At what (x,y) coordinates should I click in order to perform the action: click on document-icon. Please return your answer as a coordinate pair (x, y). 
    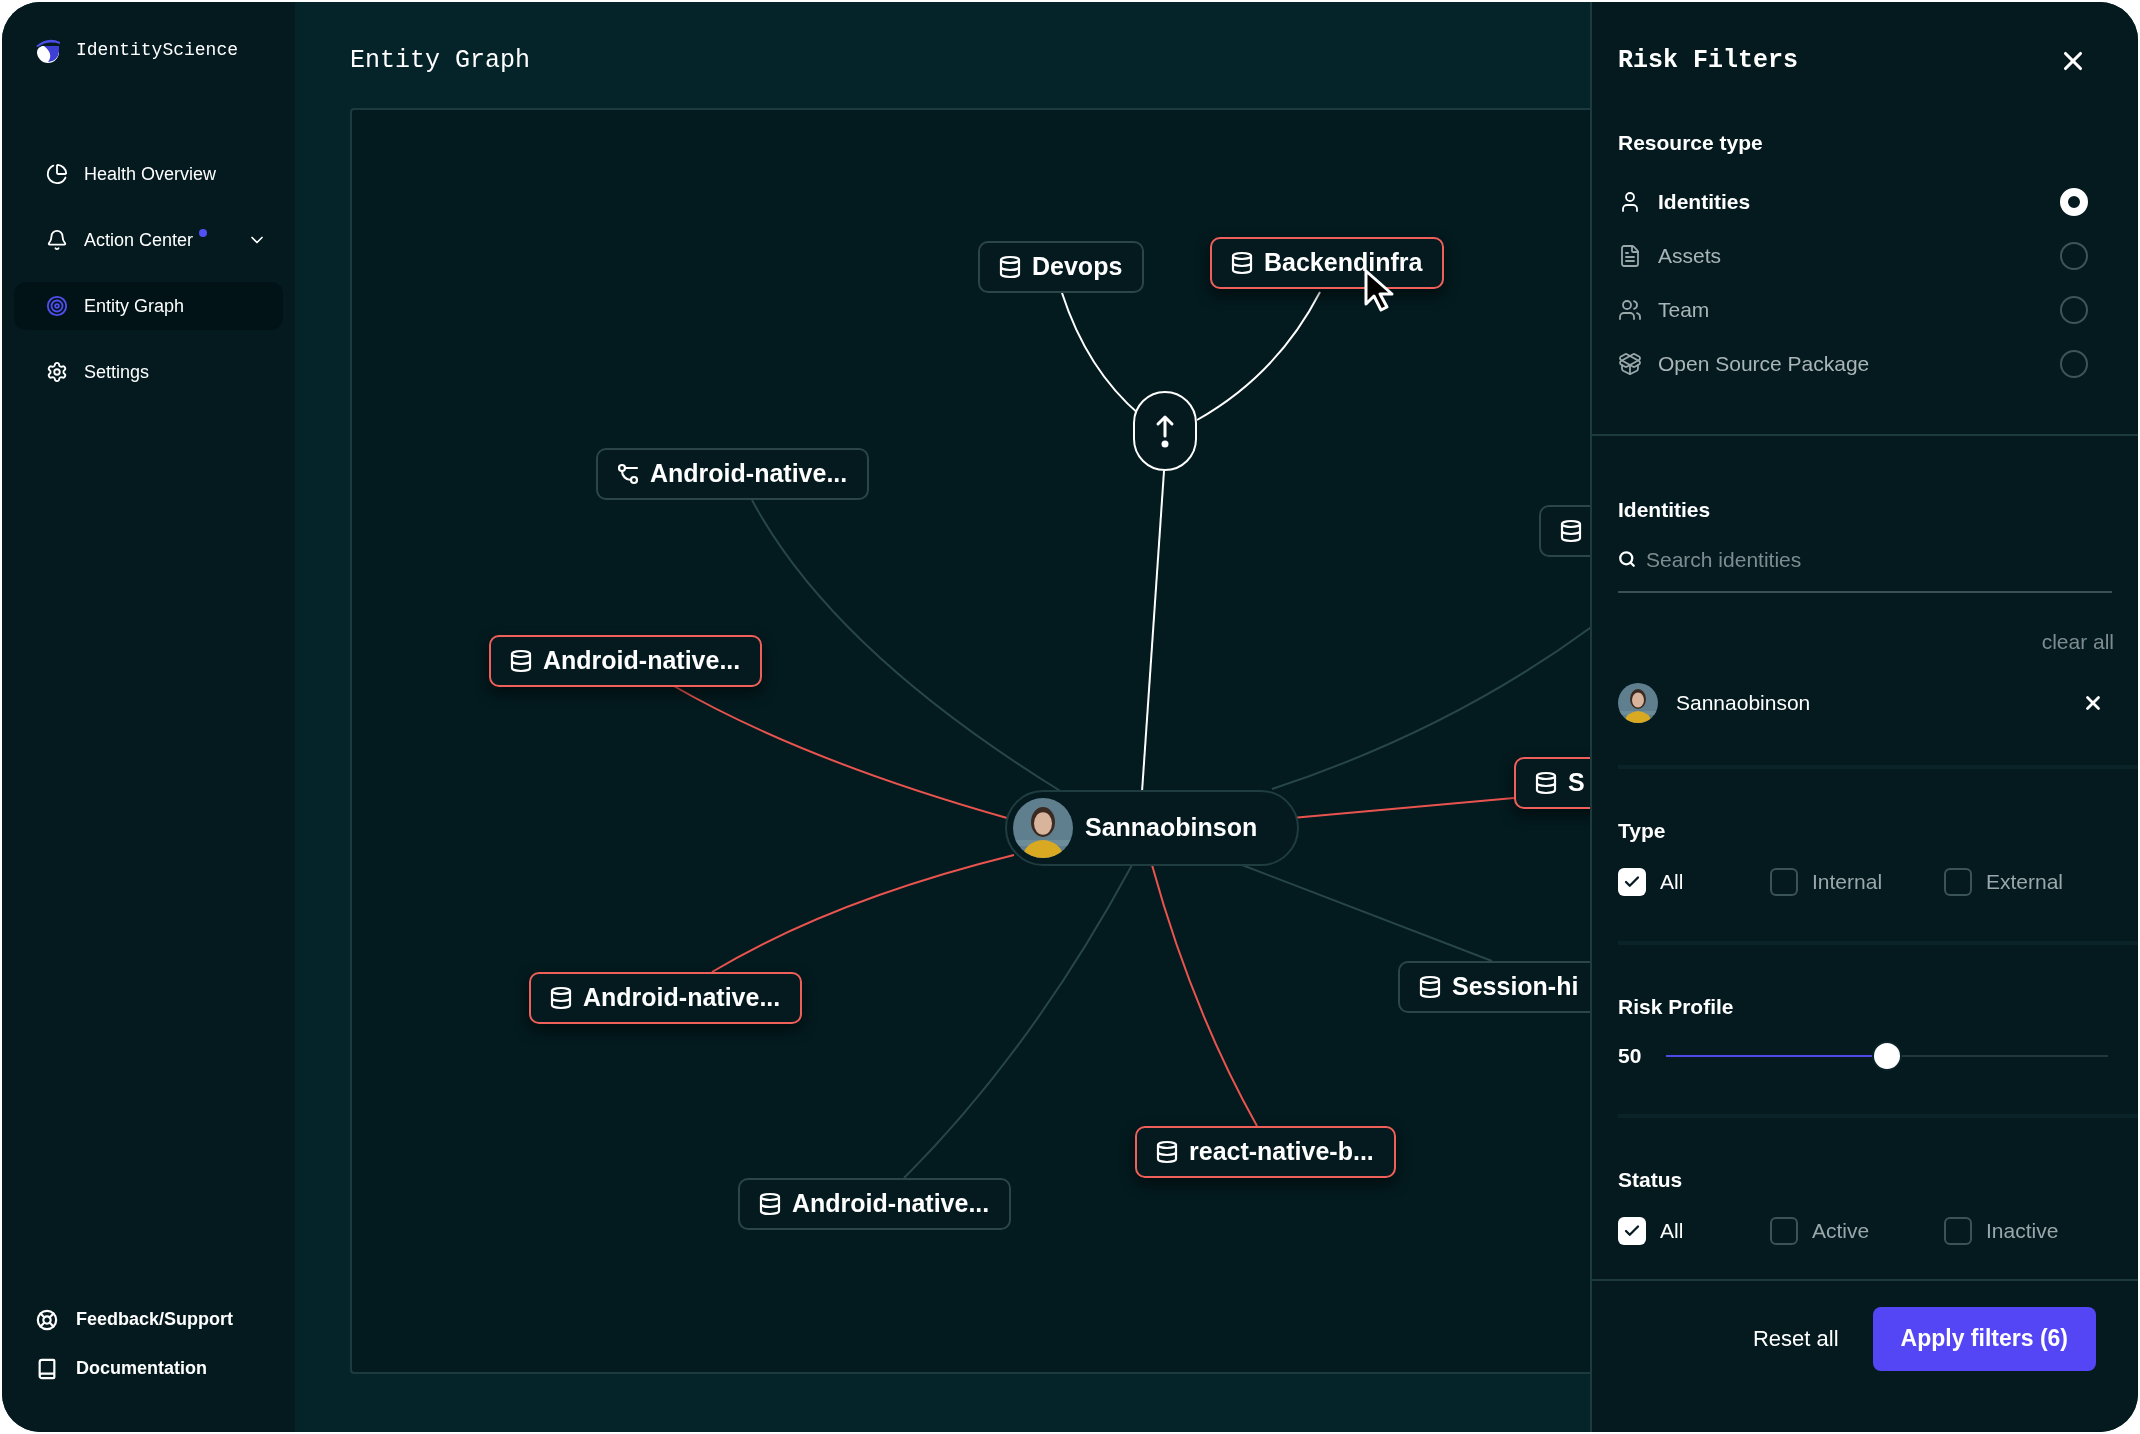
    Looking at the image, I should click on (1630, 256).